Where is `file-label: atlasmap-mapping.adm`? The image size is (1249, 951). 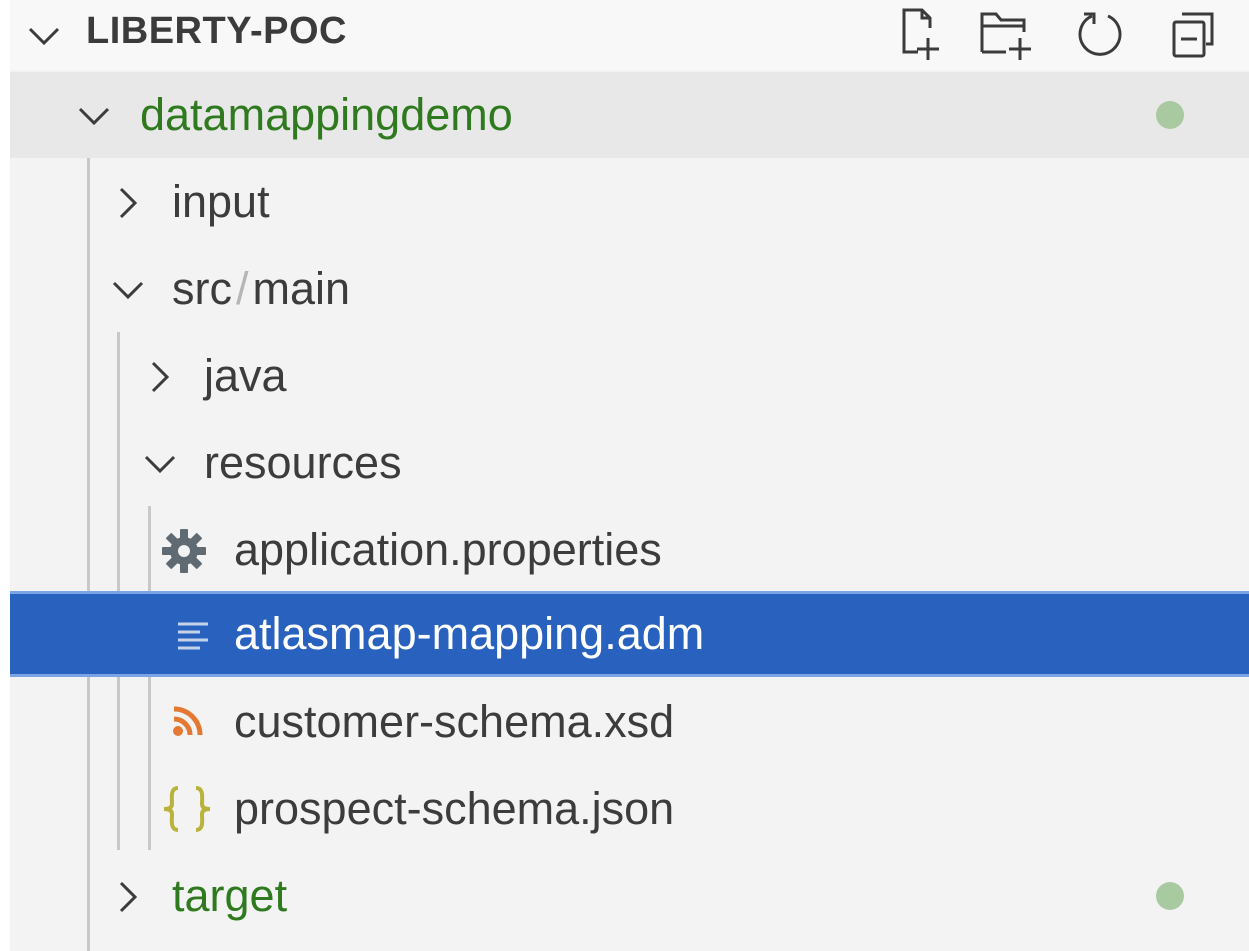
file-label: atlasmap-mapping.adm is located at coordinates (469, 633).